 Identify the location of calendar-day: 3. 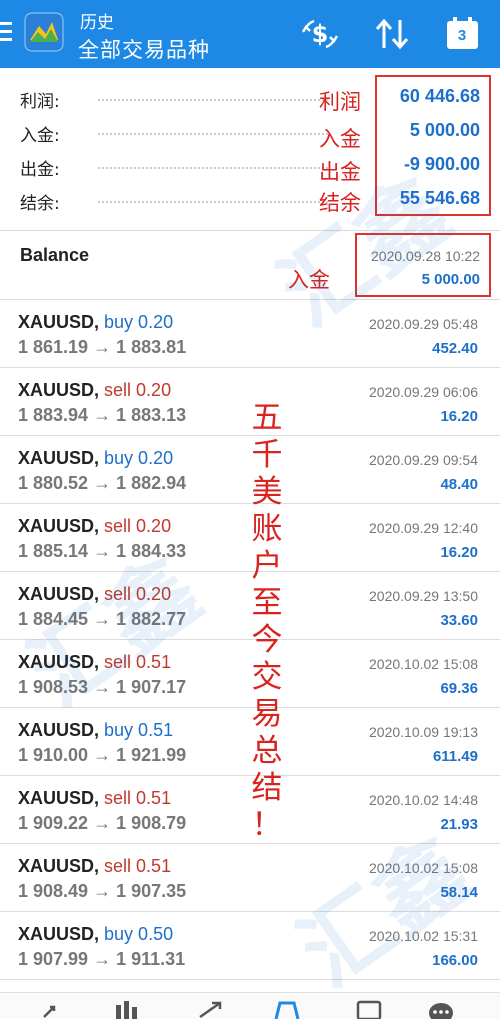
(462, 35).